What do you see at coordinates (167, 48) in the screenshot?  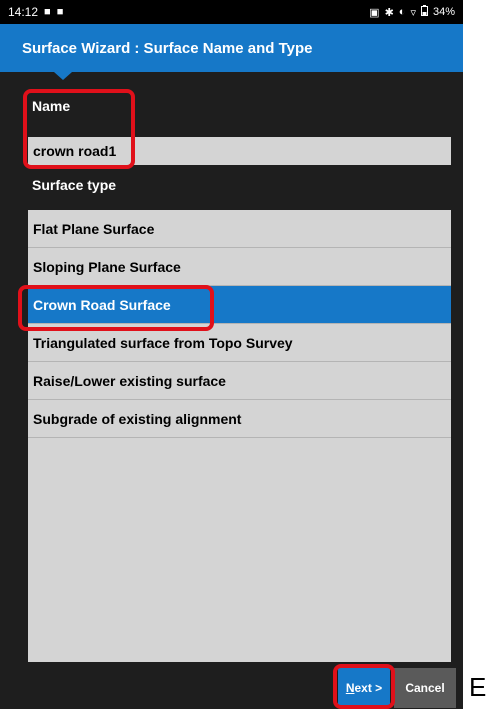 I see `wizard-title: Surface Wizard : Surface Name and Type` at bounding box center [167, 48].